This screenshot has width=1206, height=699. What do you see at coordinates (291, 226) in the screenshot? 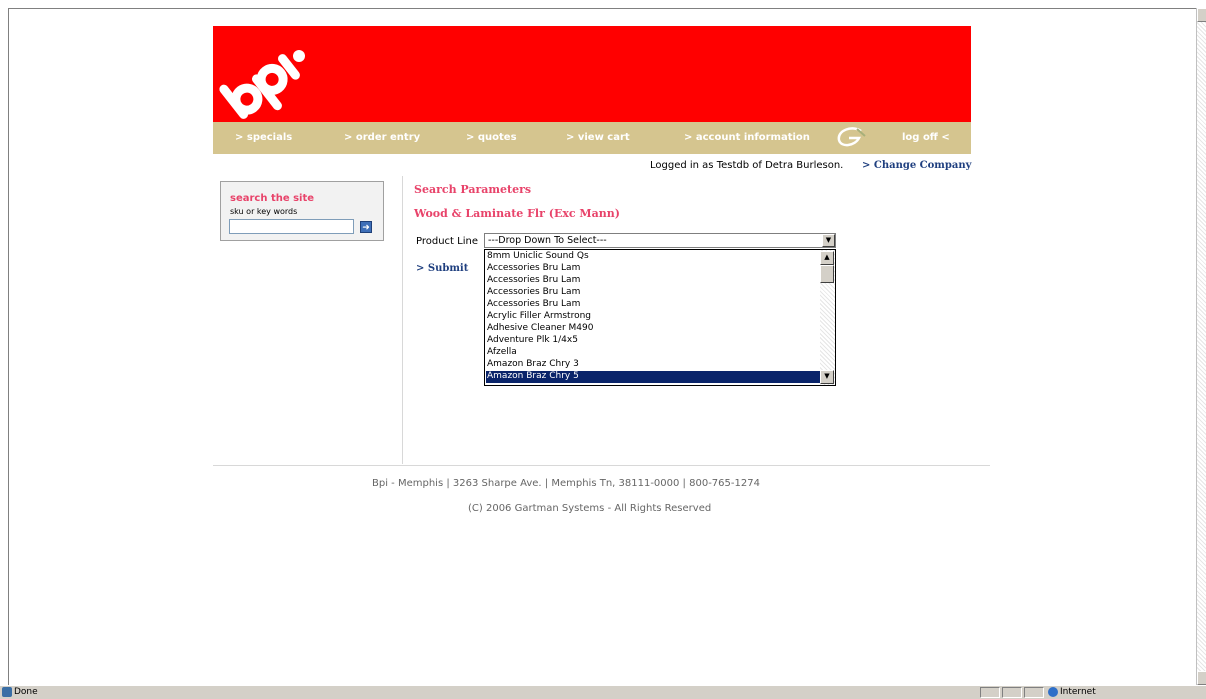
I see `search-input` at bounding box center [291, 226].